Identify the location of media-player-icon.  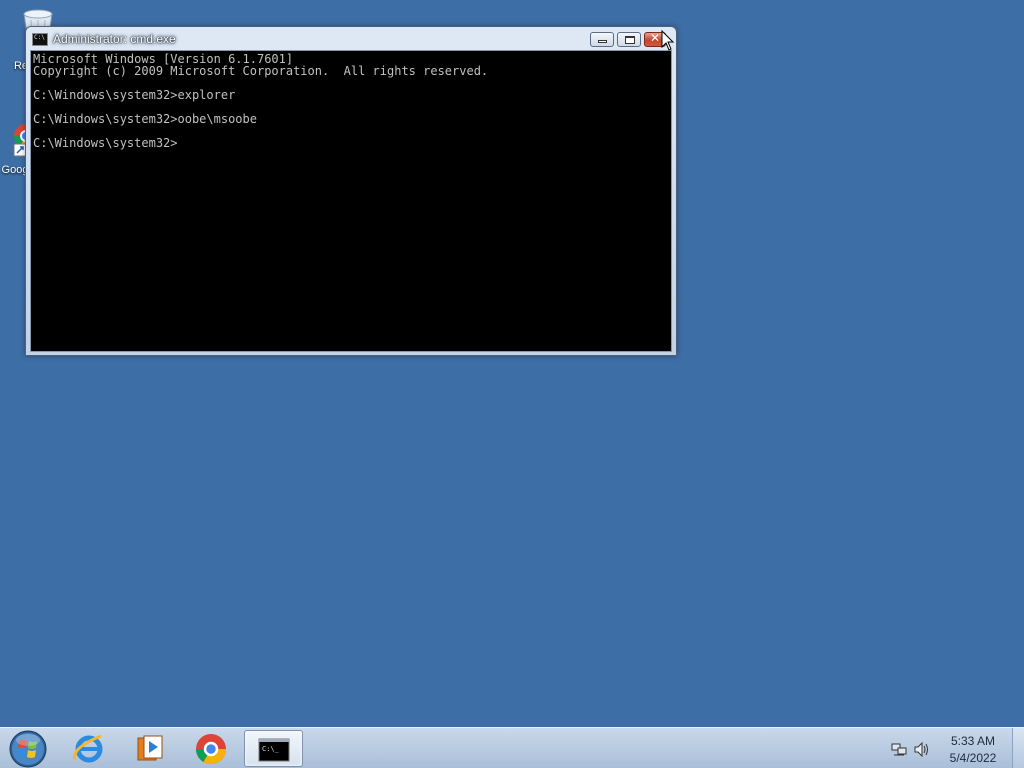
(150, 748).